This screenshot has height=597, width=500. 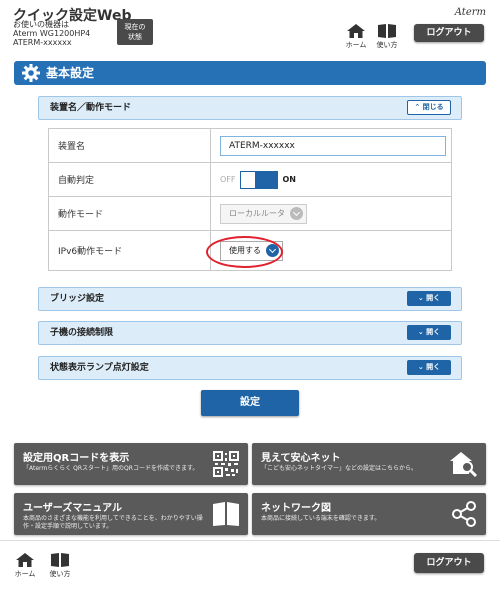 I want to click on device-mode-header: 装置名／動作モード ⌃ 閉じる, so click(x=250, y=108).